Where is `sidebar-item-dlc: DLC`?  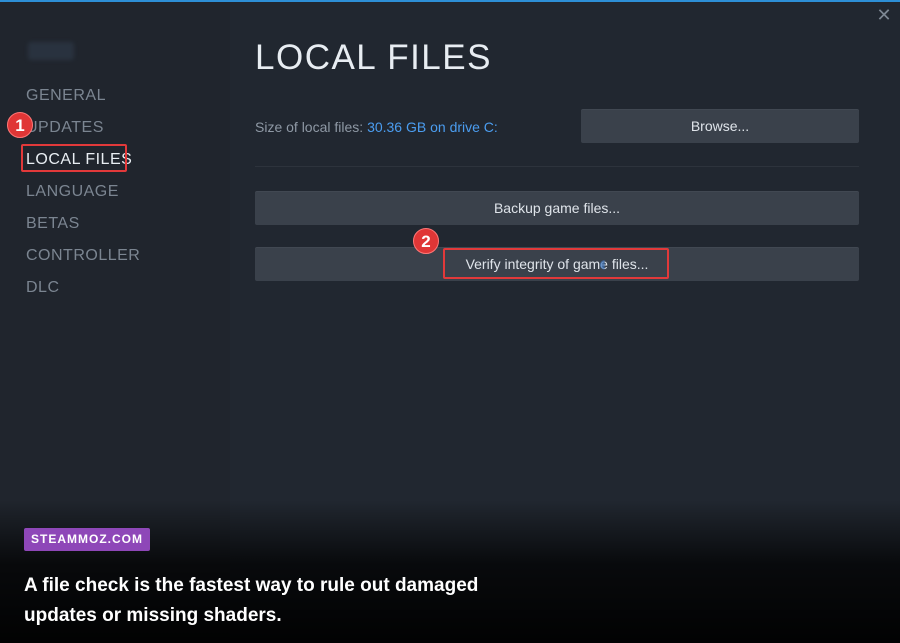
sidebar-item-dlc: DLC is located at coordinates (43, 288).